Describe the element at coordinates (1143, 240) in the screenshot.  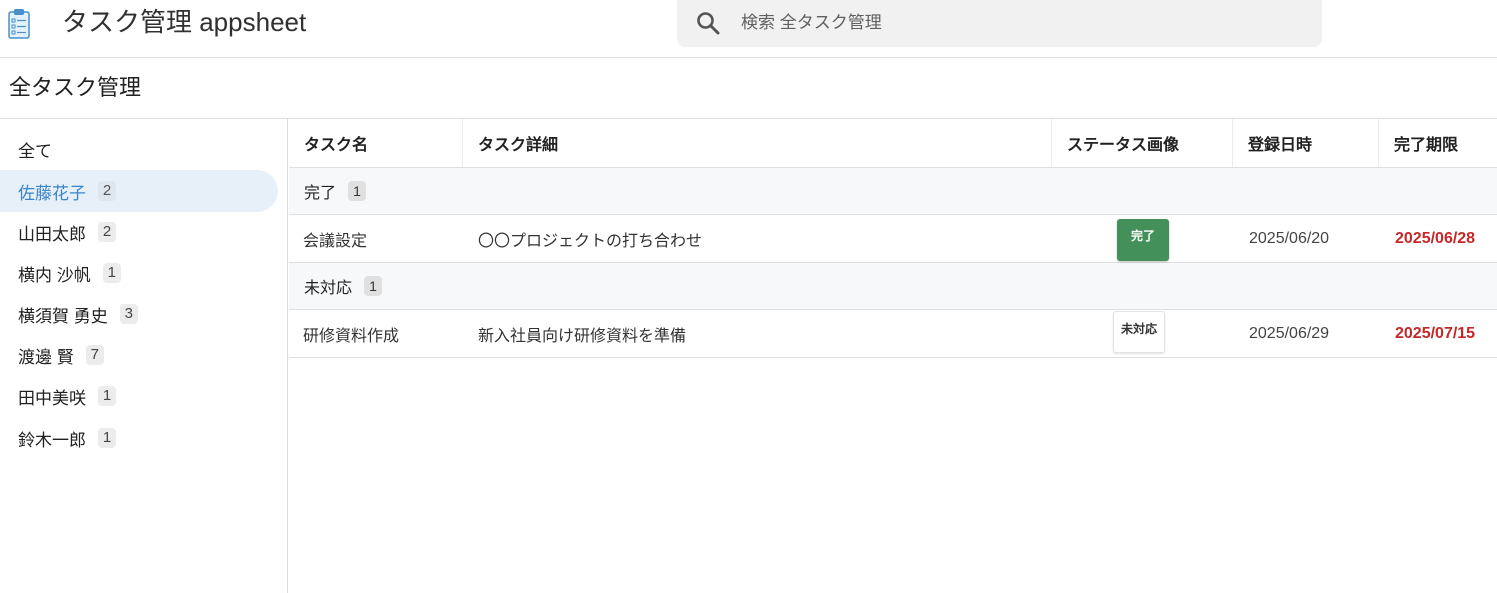
I see `status-image-done: 完了` at that location.